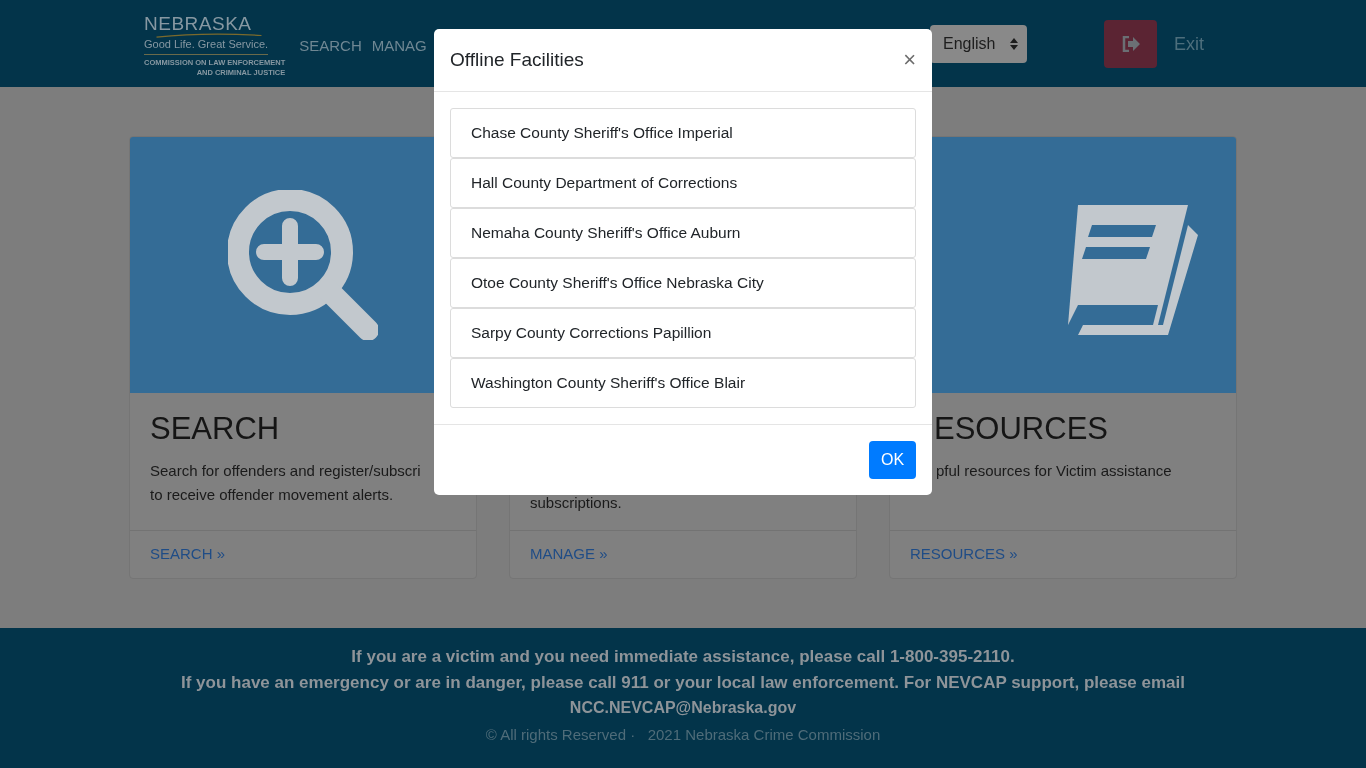 The height and width of the screenshot is (768, 1366). I want to click on modal-title: Offline Facilities, so click(517, 60).